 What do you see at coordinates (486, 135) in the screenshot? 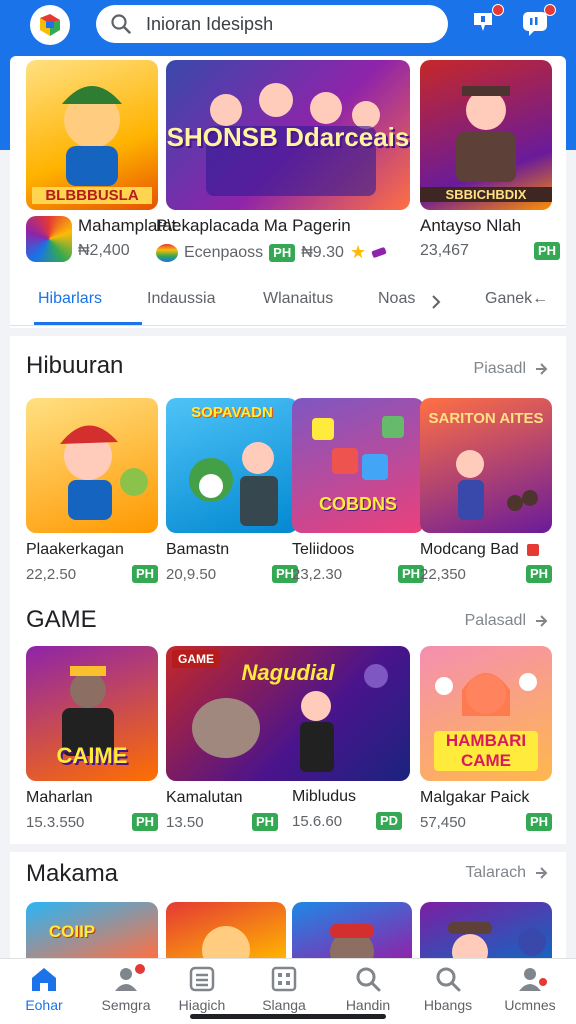
I see `featured-banner-3: SBBICHBDIX` at bounding box center [486, 135].